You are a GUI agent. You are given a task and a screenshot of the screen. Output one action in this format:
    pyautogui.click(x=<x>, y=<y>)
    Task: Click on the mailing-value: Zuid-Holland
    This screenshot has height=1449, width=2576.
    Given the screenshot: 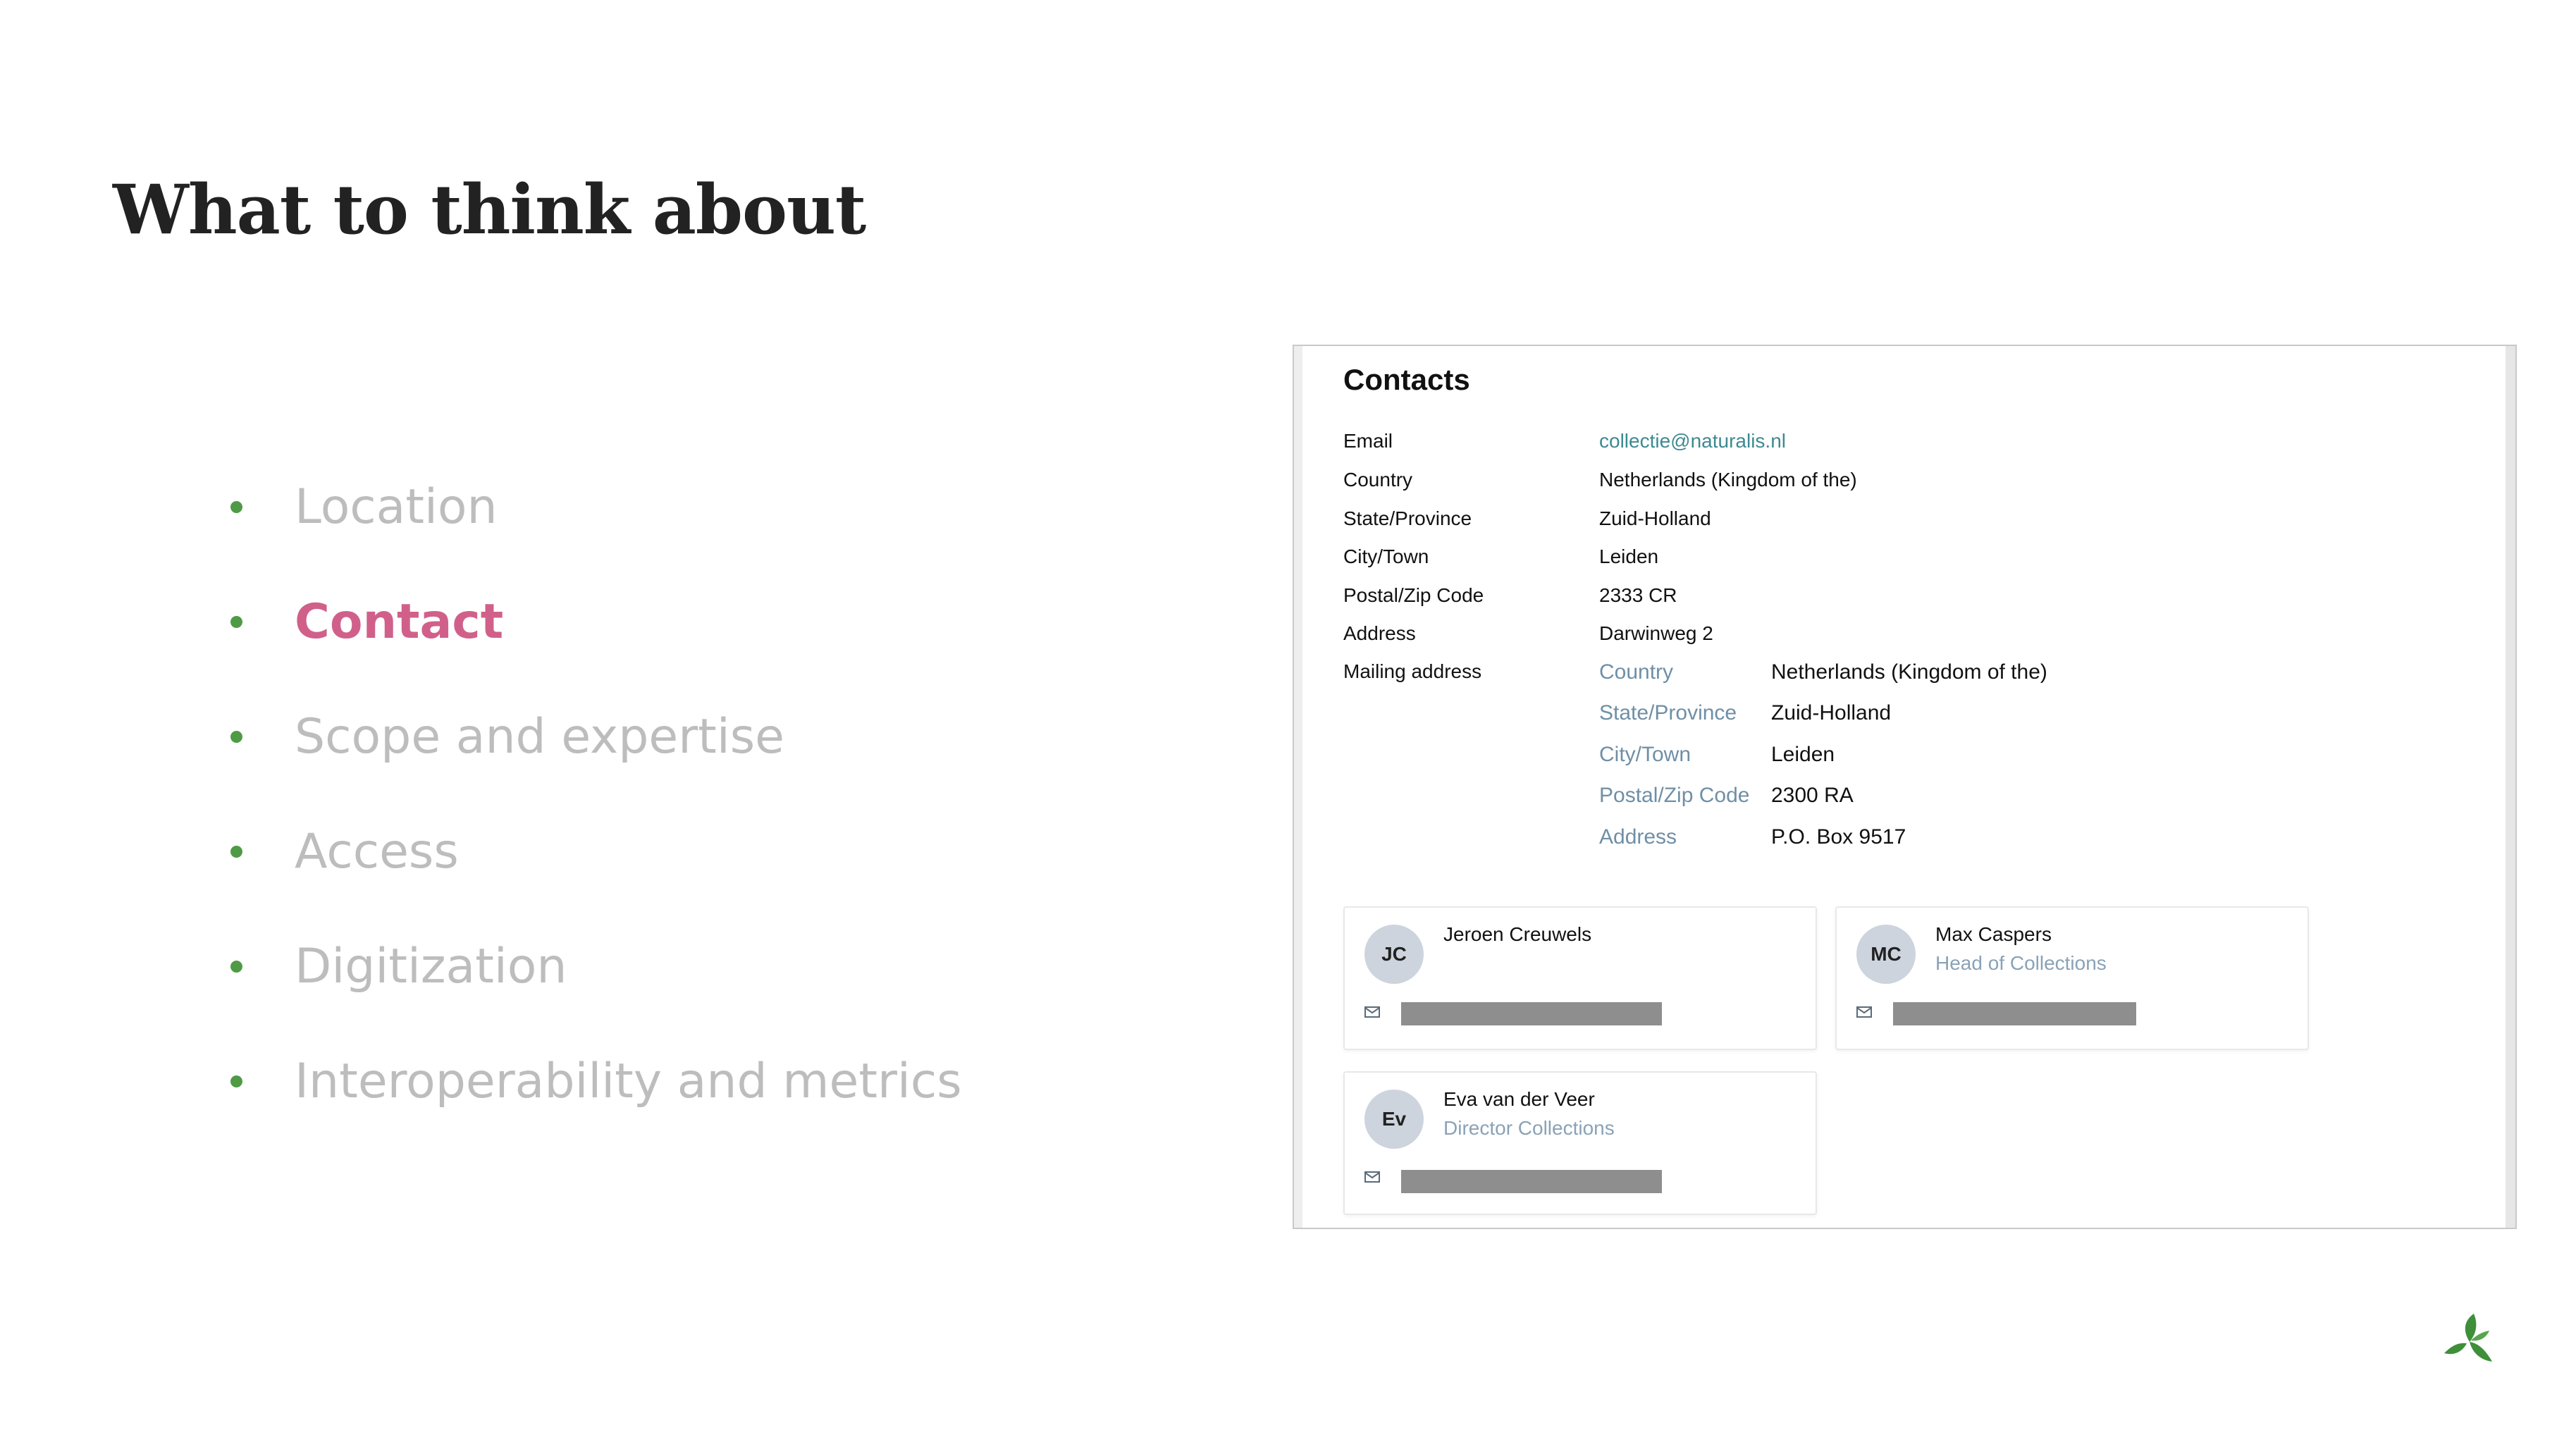 What is the action you would take?
    pyautogui.click(x=1832, y=713)
    